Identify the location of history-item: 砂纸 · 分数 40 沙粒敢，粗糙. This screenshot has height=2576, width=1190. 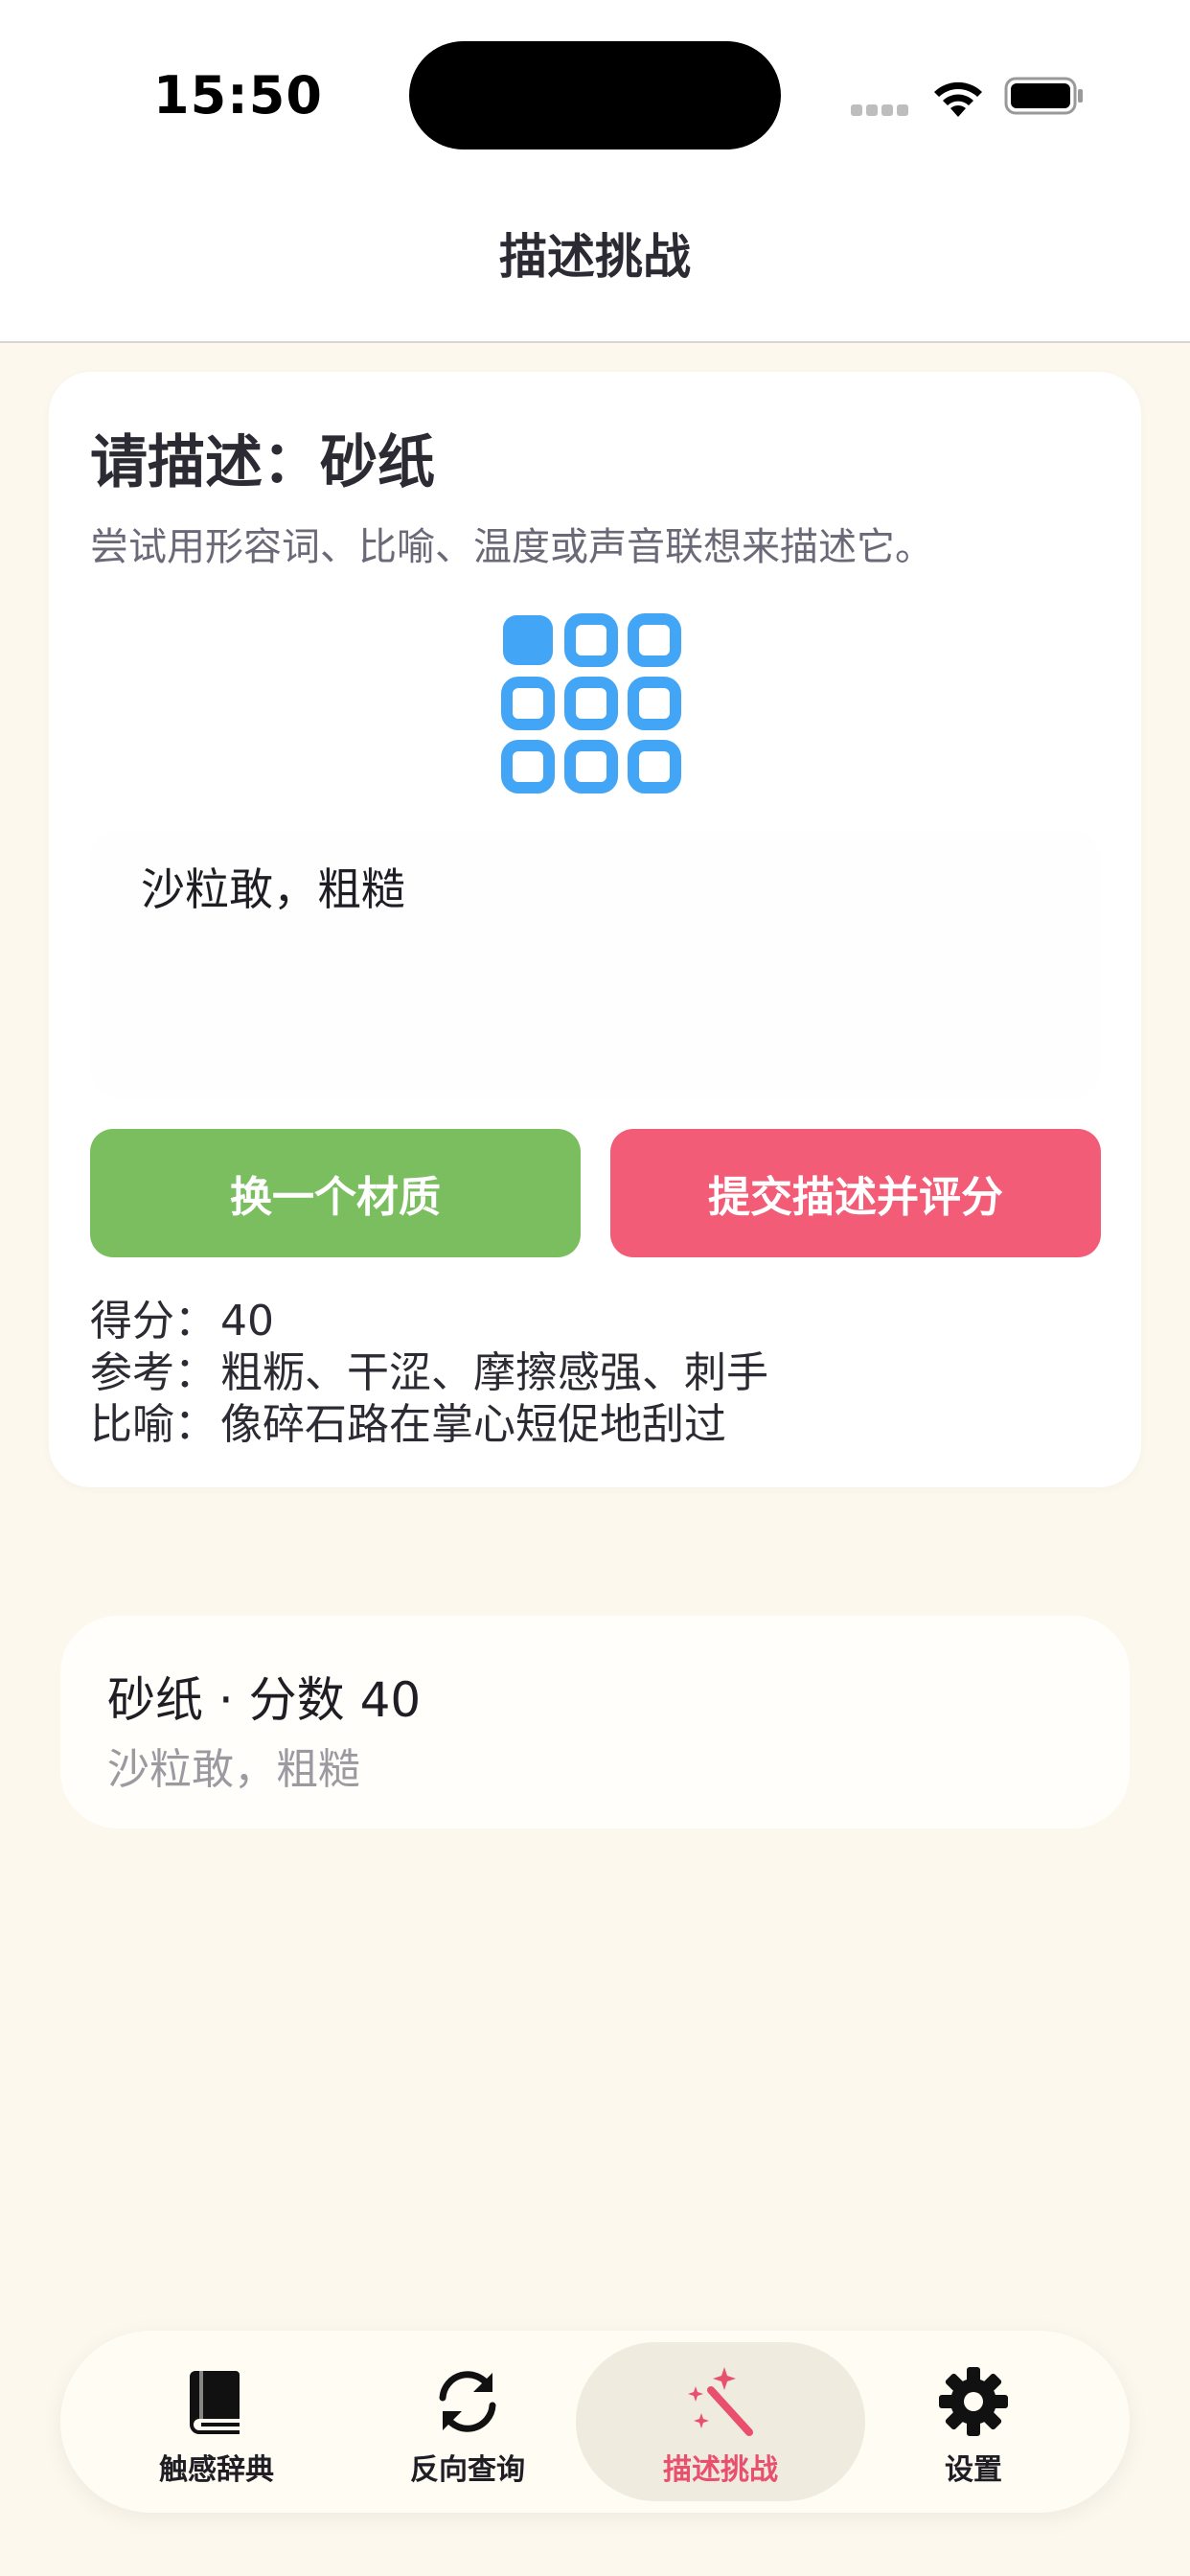
(595, 1722).